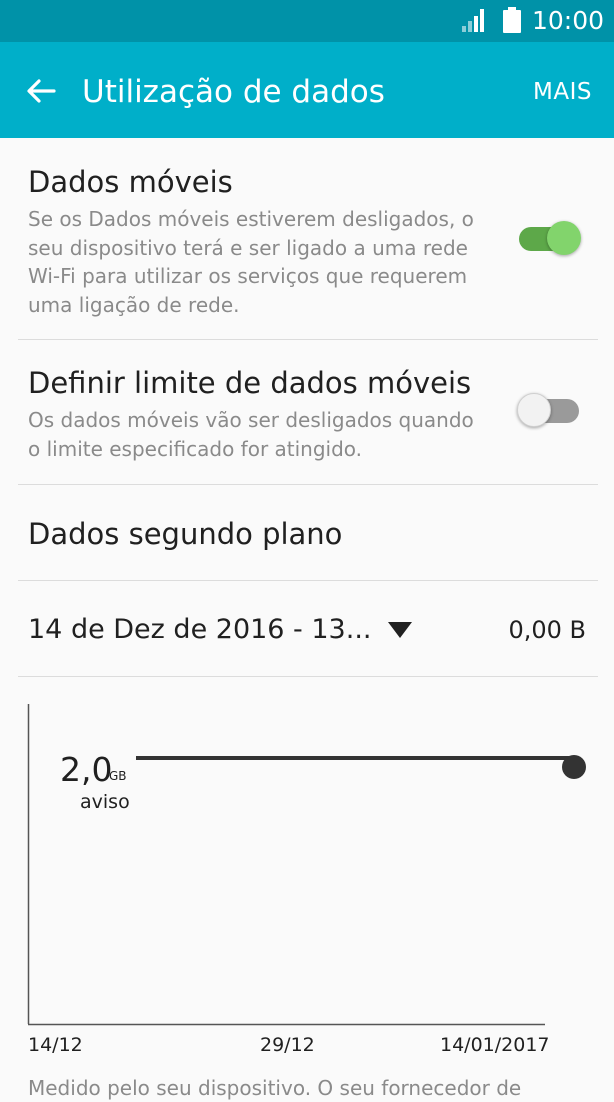  I want to click on x-tick-label: 14/12, so click(55, 1045).